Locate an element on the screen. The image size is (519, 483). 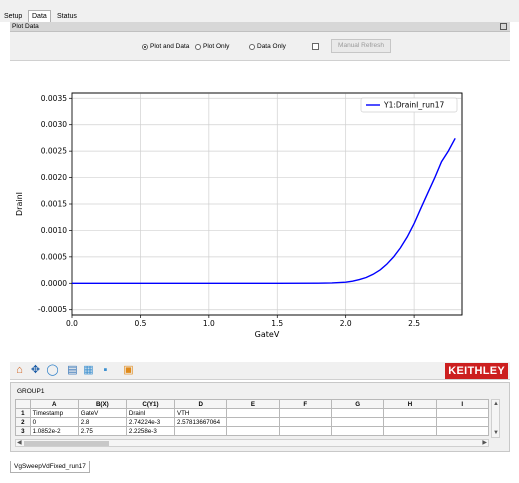
manual-refresh-checkbox is located at coordinates (315, 46).